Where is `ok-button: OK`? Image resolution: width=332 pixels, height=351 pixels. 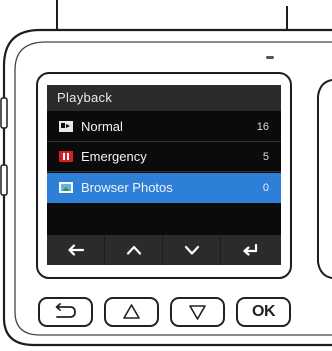 ok-button: OK is located at coordinates (263, 312).